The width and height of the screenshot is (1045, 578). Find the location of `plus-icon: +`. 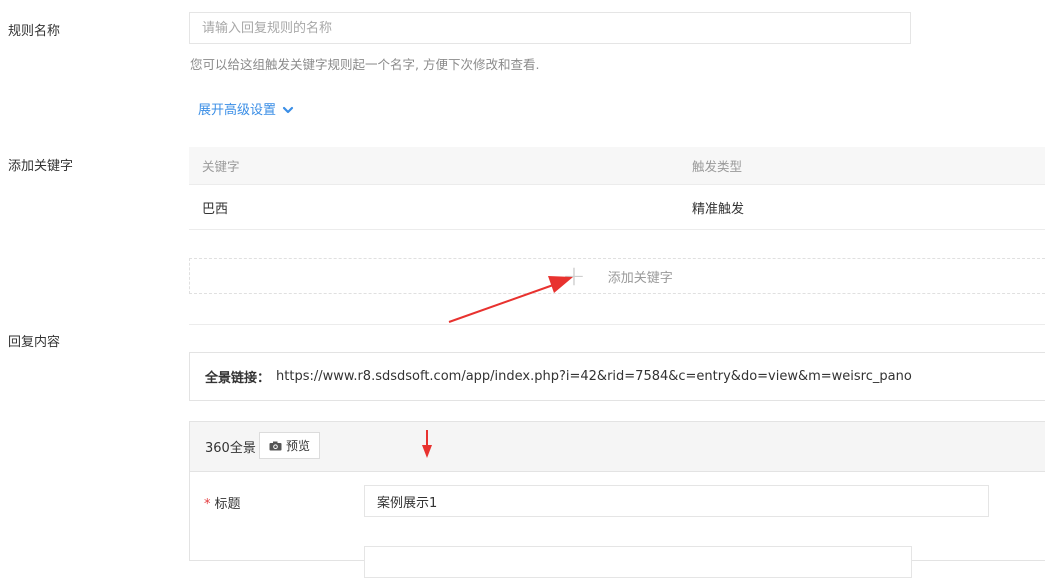

plus-icon: + is located at coordinates (574, 275).